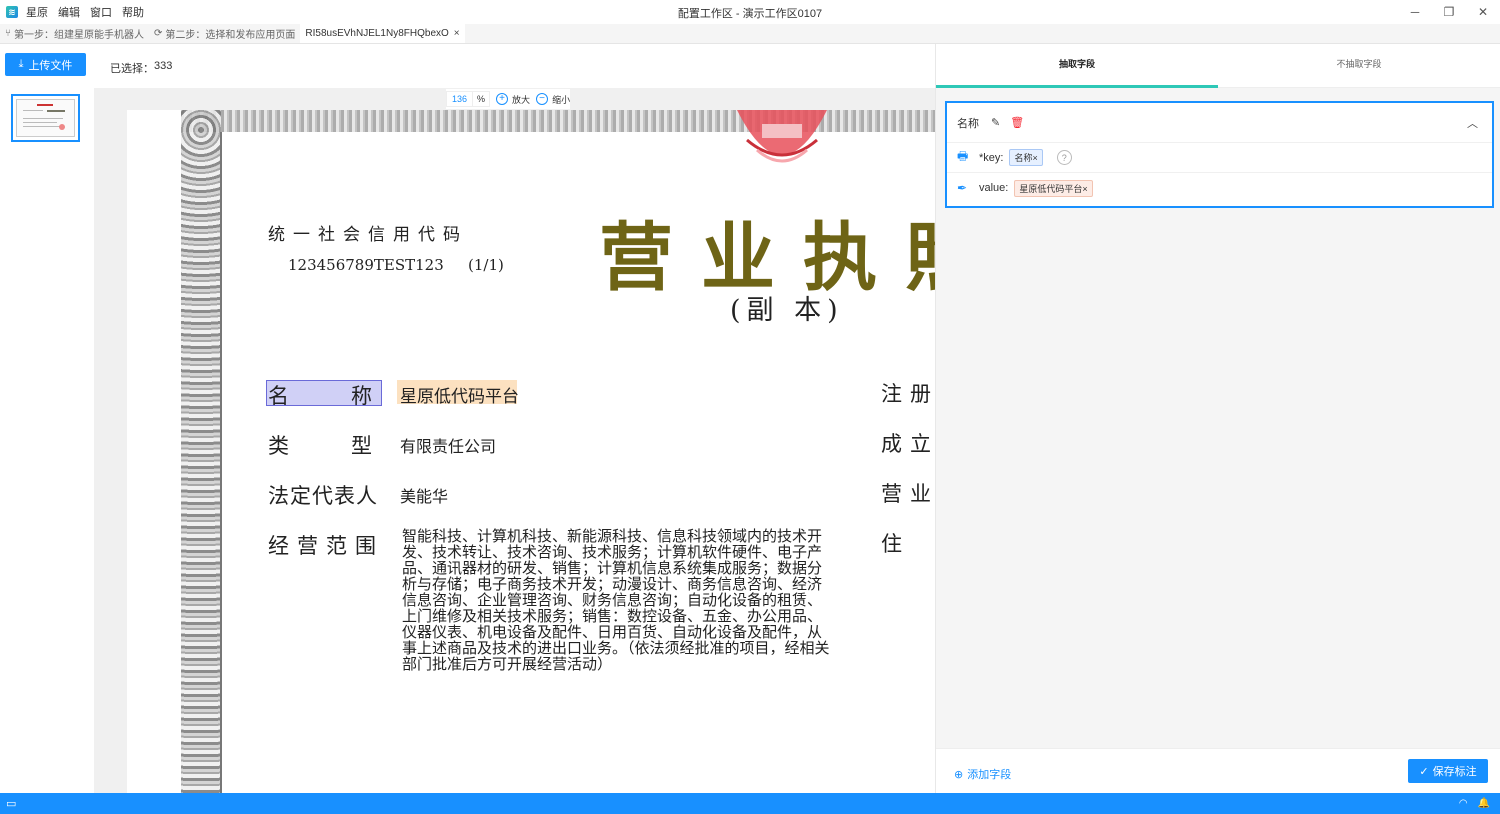 The height and width of the screenshot is (814, 1500). What do you see at coordinates (69, 12) in the screenshot?
I see `menu-item-edit: 编辑` at bounding box center [69, 12].